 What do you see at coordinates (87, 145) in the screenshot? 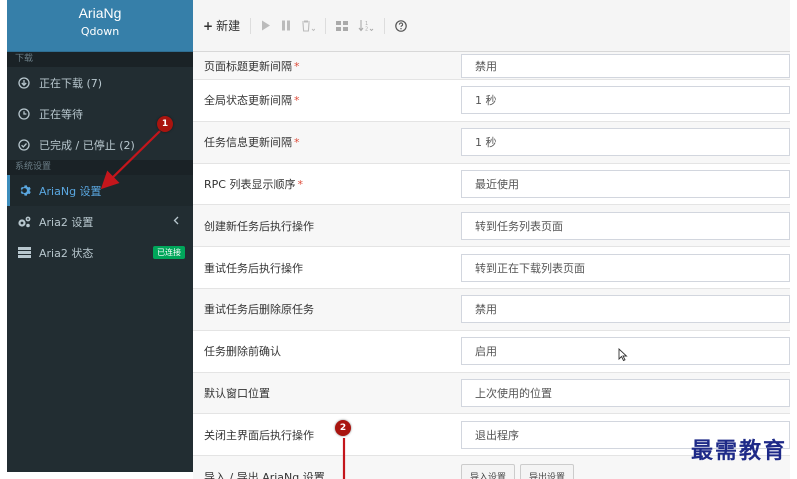
I see `sidebar-item-label: 已完成 / 已停止 (2)` at bounding box center [87, 145].